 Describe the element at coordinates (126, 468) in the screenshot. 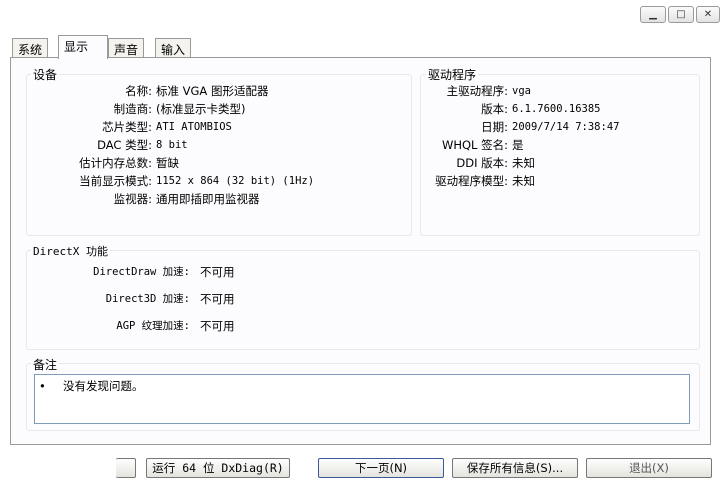

I see `help-button` at that location.